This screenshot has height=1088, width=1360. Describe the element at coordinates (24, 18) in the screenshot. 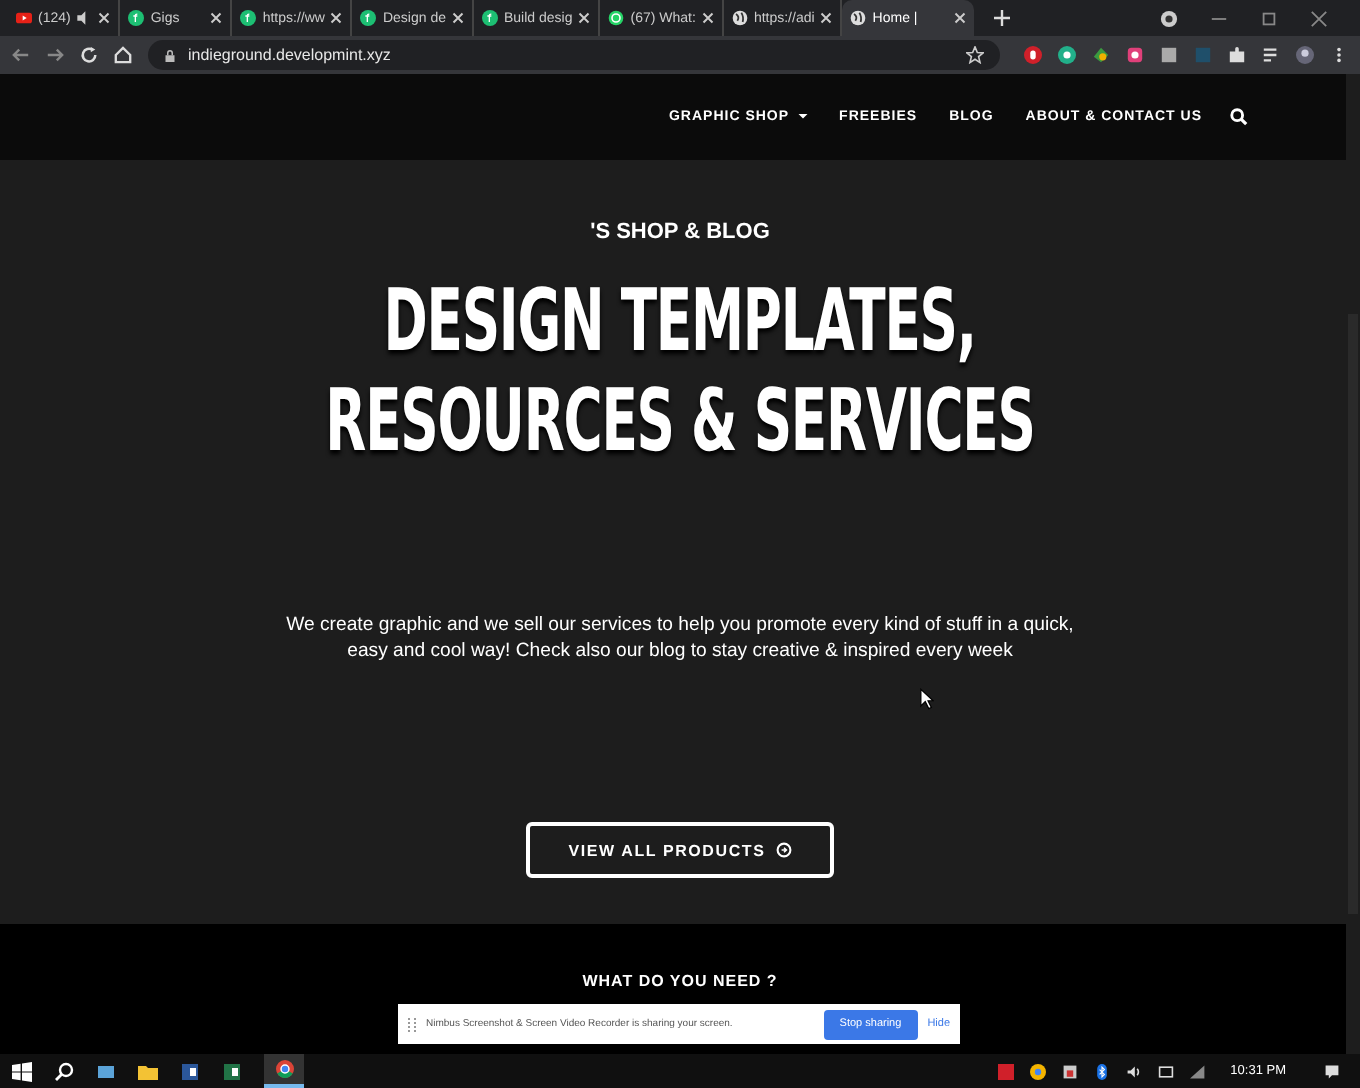

I see `video-icon` at that location.